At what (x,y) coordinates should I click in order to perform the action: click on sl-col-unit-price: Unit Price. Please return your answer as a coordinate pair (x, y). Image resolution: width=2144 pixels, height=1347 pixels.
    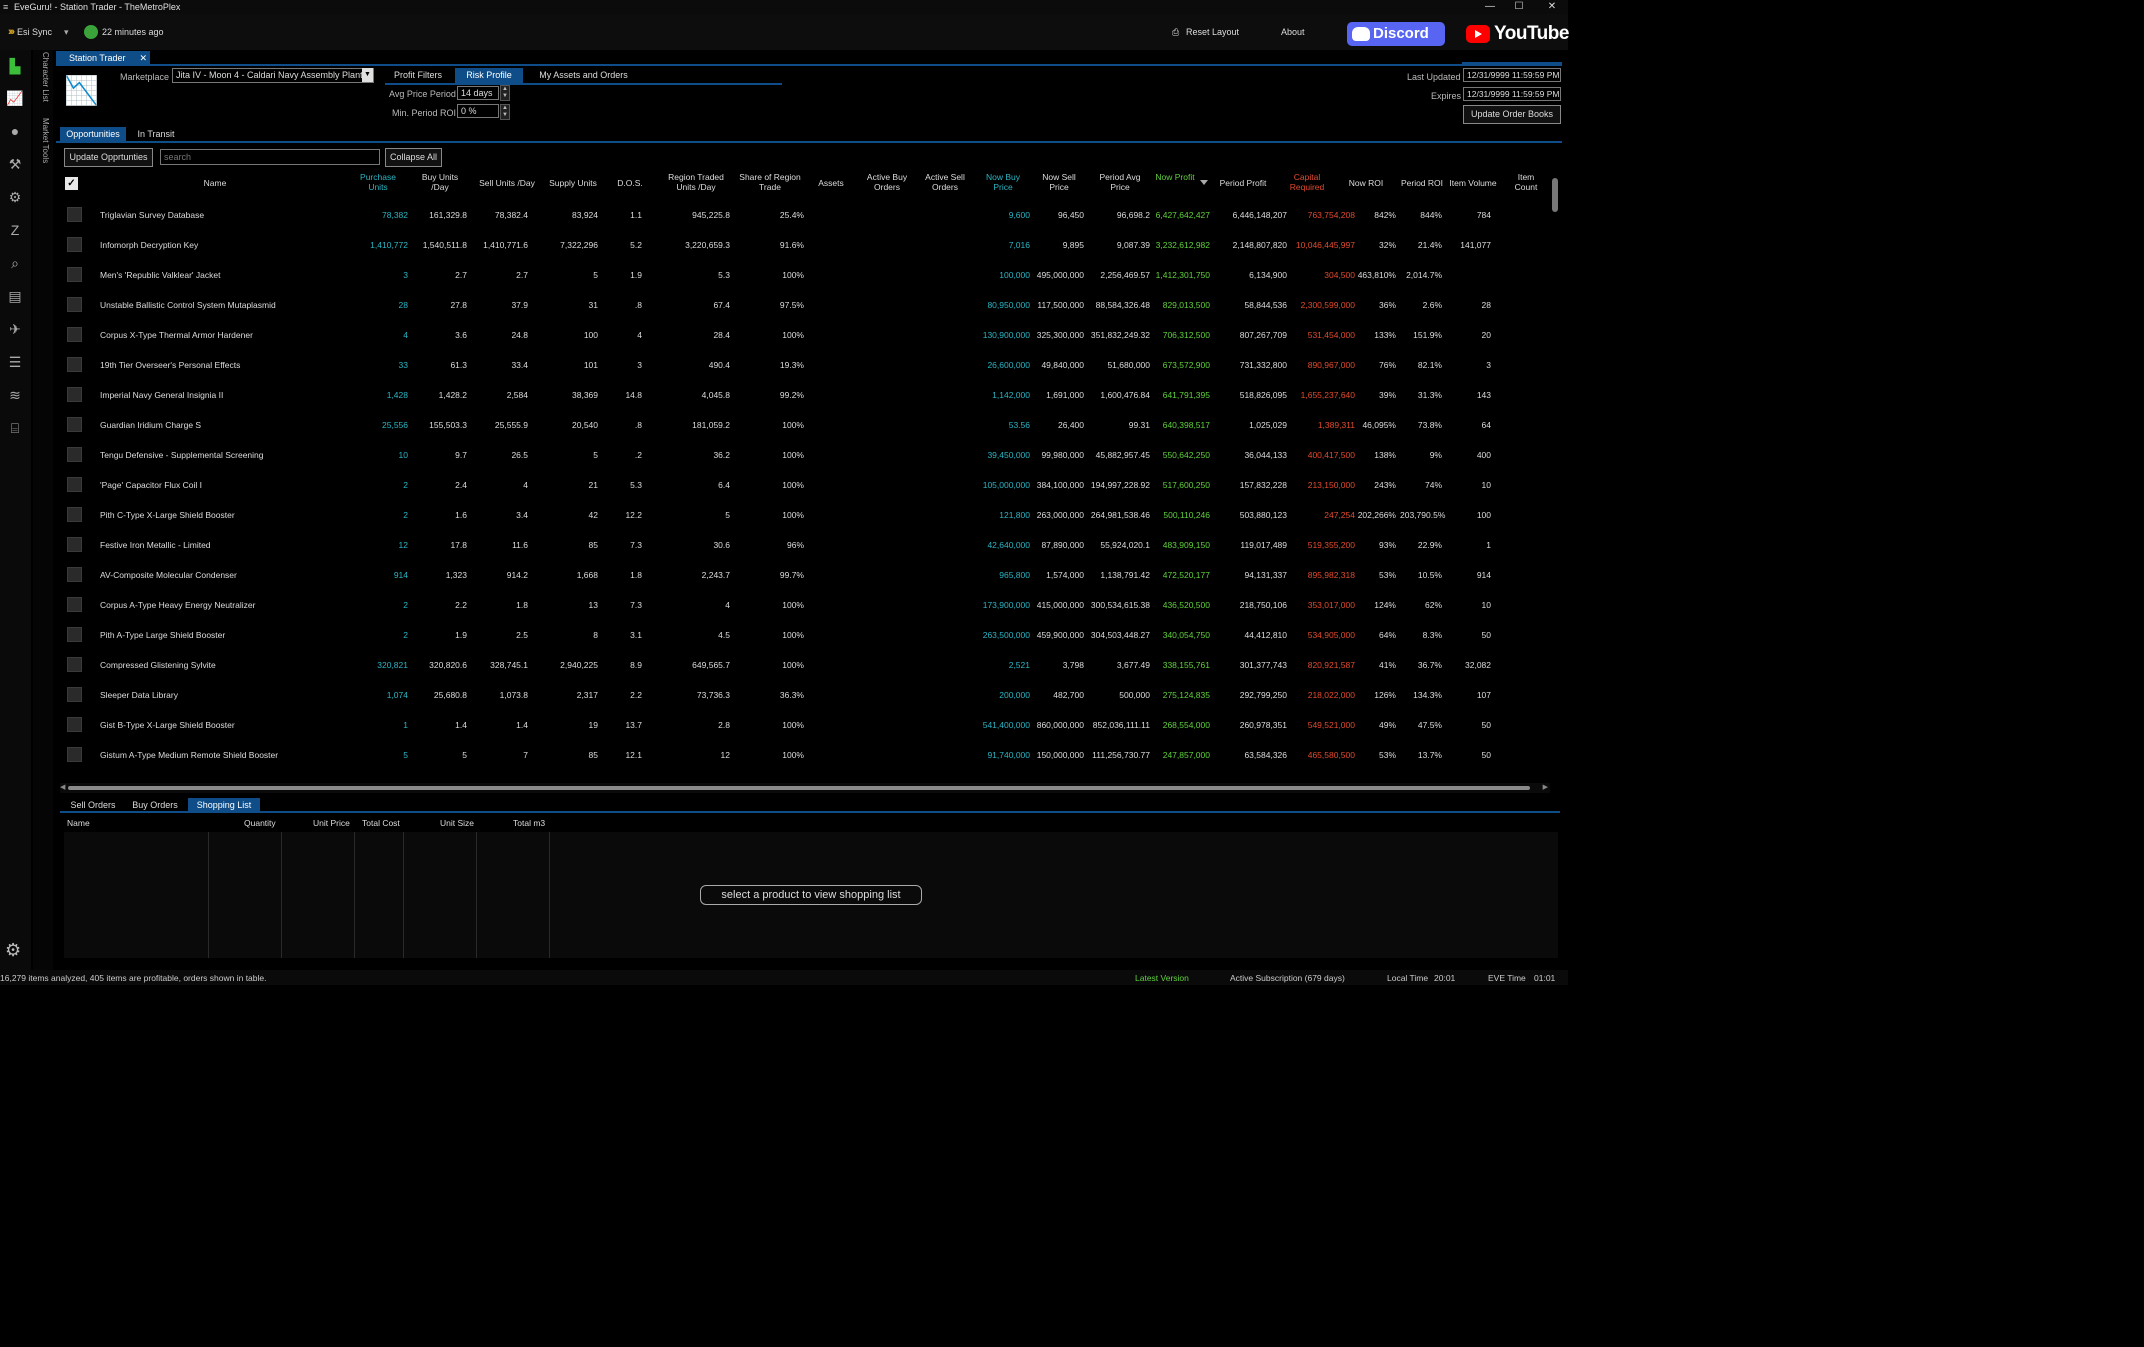
    Looking at the image, I should click on (331, 823).